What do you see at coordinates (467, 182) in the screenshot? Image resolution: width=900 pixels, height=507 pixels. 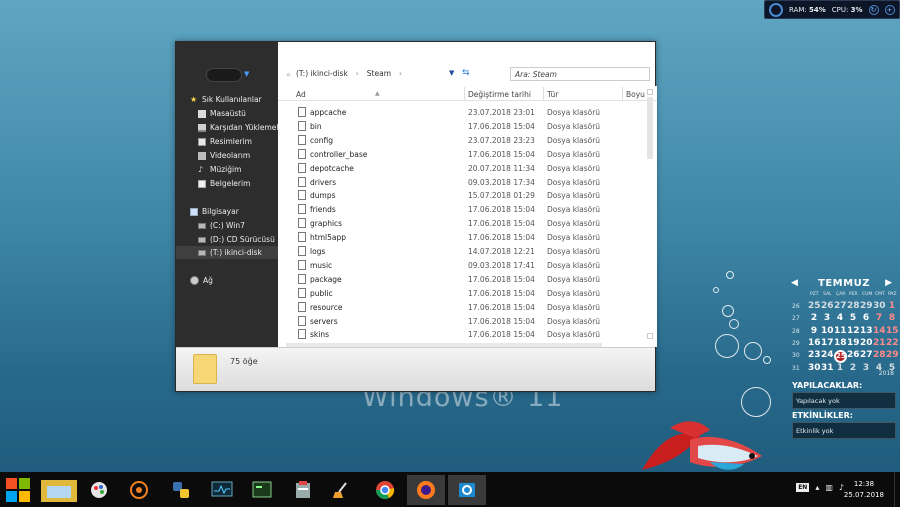 I see `file-row: drivers 09.03.2018 17:34 Dosya klasörü` at bounding box center [467, 182].